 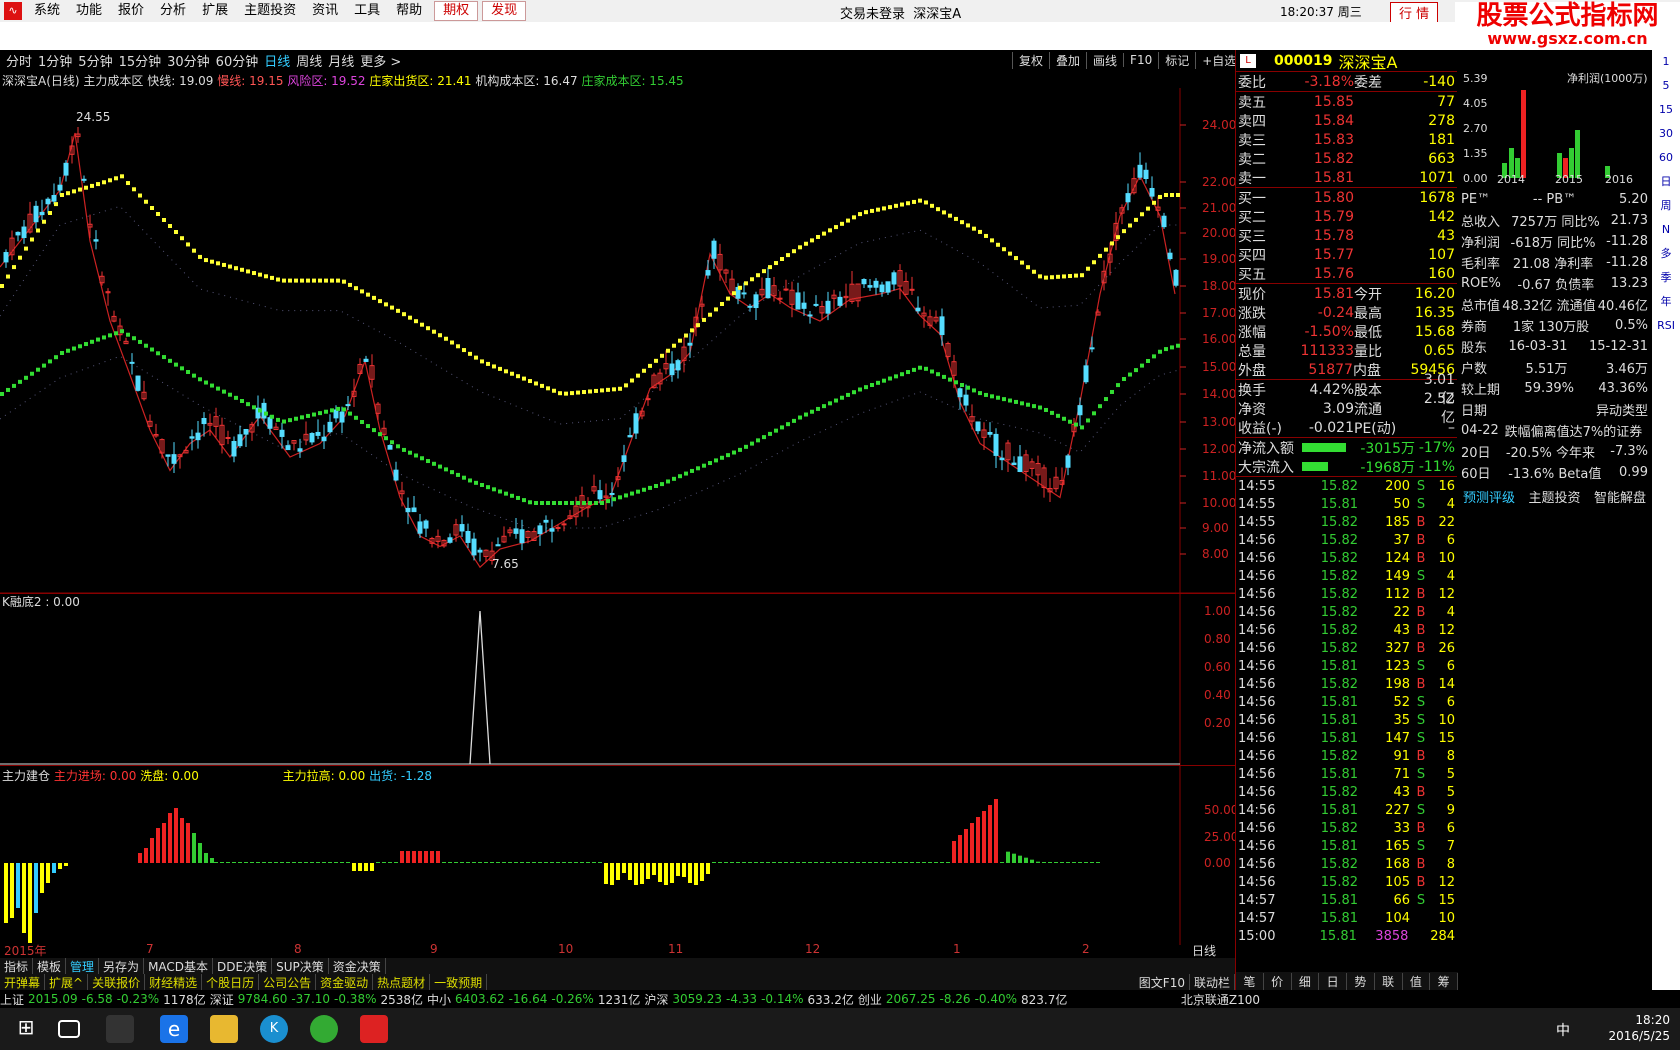 I want to click on feature-tab: 关联报价, so click(x=117, y=982).